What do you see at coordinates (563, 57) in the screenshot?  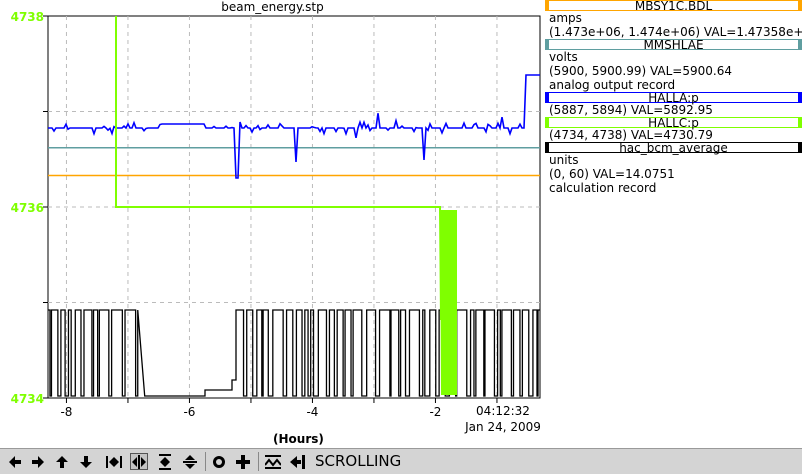 I see `legend-units: volts` at bounding box center [563, 57].